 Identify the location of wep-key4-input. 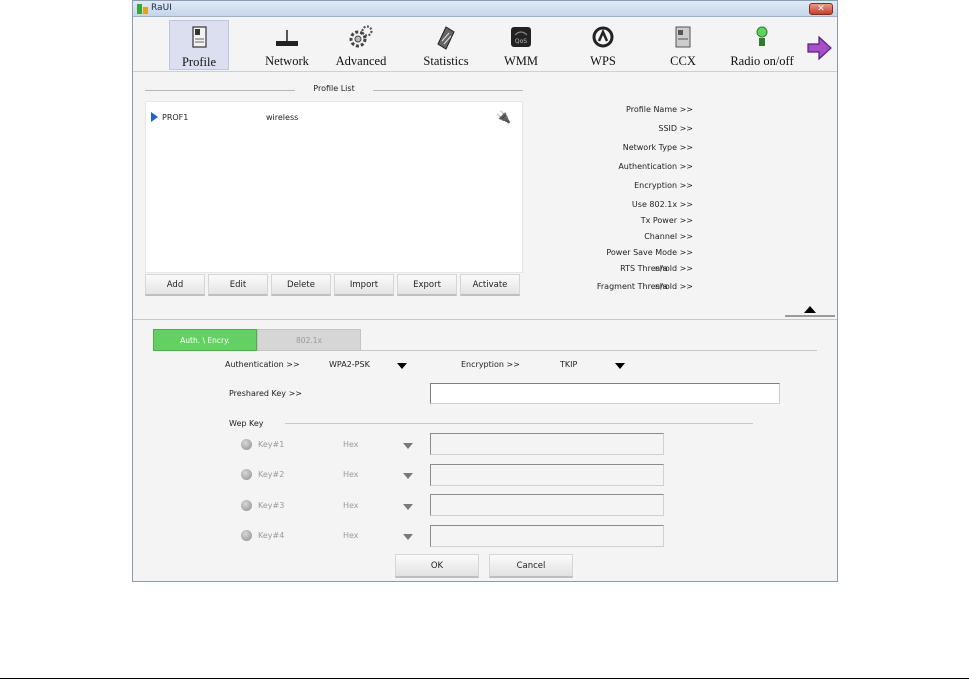
(547, 536).